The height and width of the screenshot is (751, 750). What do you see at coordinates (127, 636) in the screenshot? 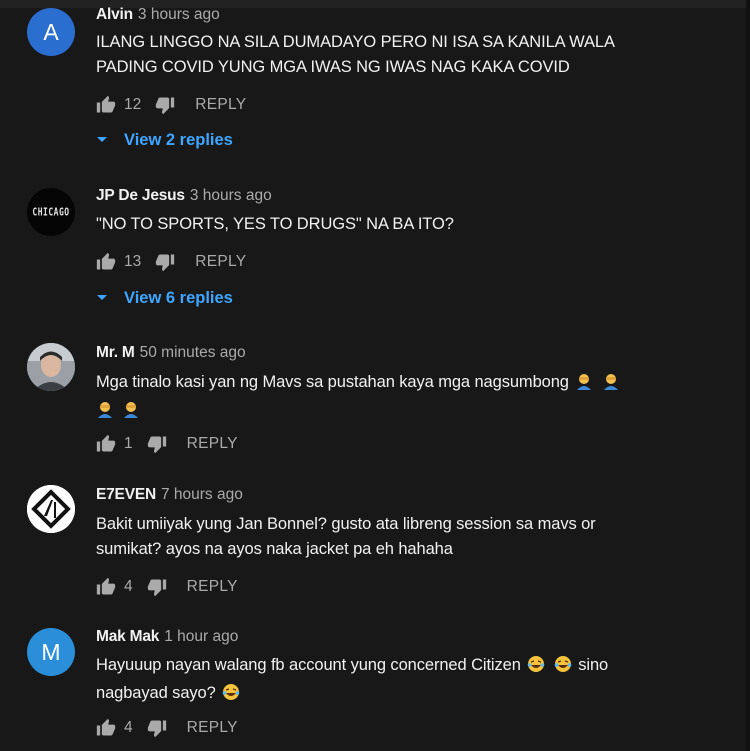
I see `author-name: Mak Mak` at bounding box center [127, 636].